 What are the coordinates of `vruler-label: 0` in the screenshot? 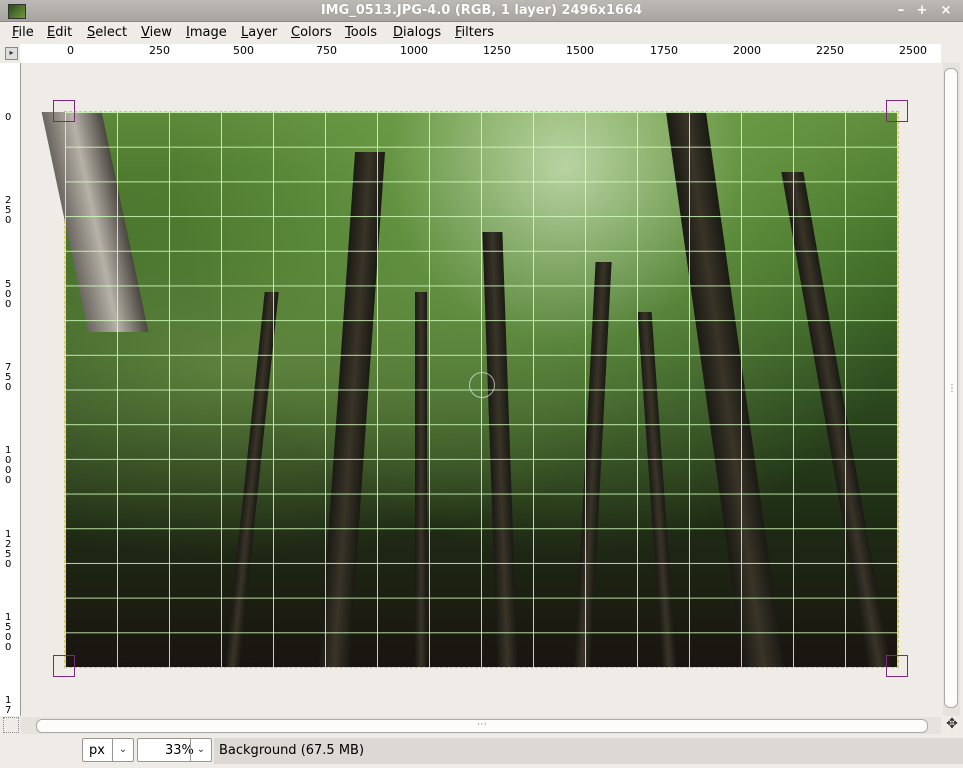 It's located at (8, 117).